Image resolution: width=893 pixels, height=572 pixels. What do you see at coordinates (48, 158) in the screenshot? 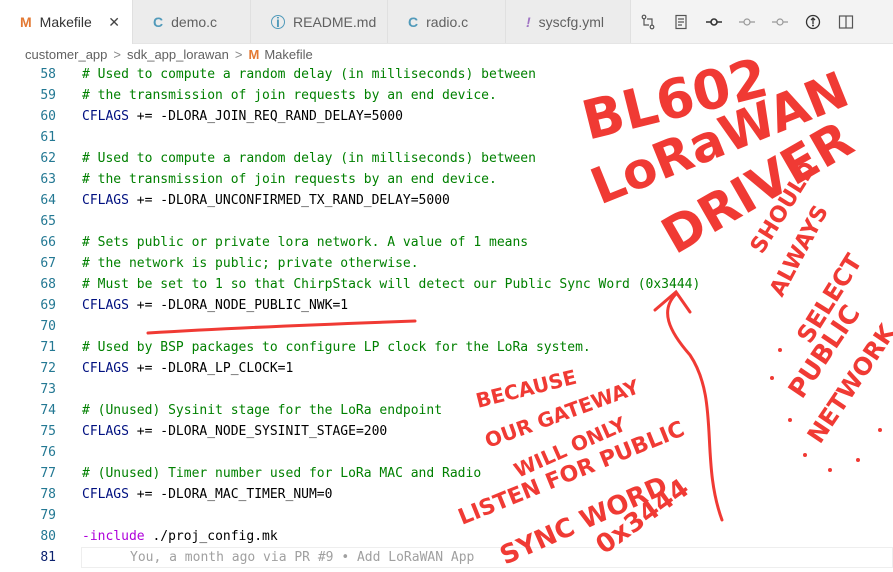
I see `line-number: 62` at bounding box center [48, 158].